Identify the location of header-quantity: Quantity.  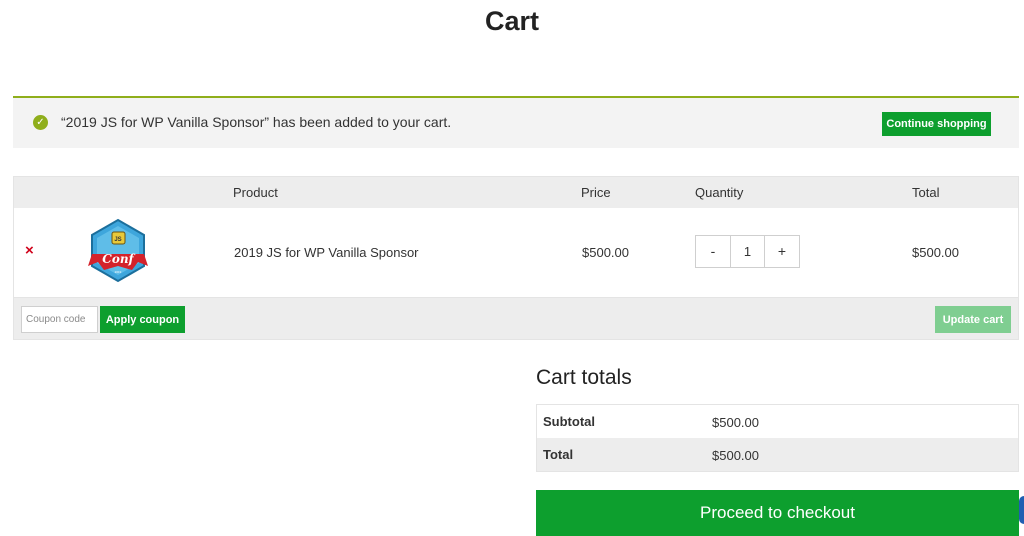
(719, 192).